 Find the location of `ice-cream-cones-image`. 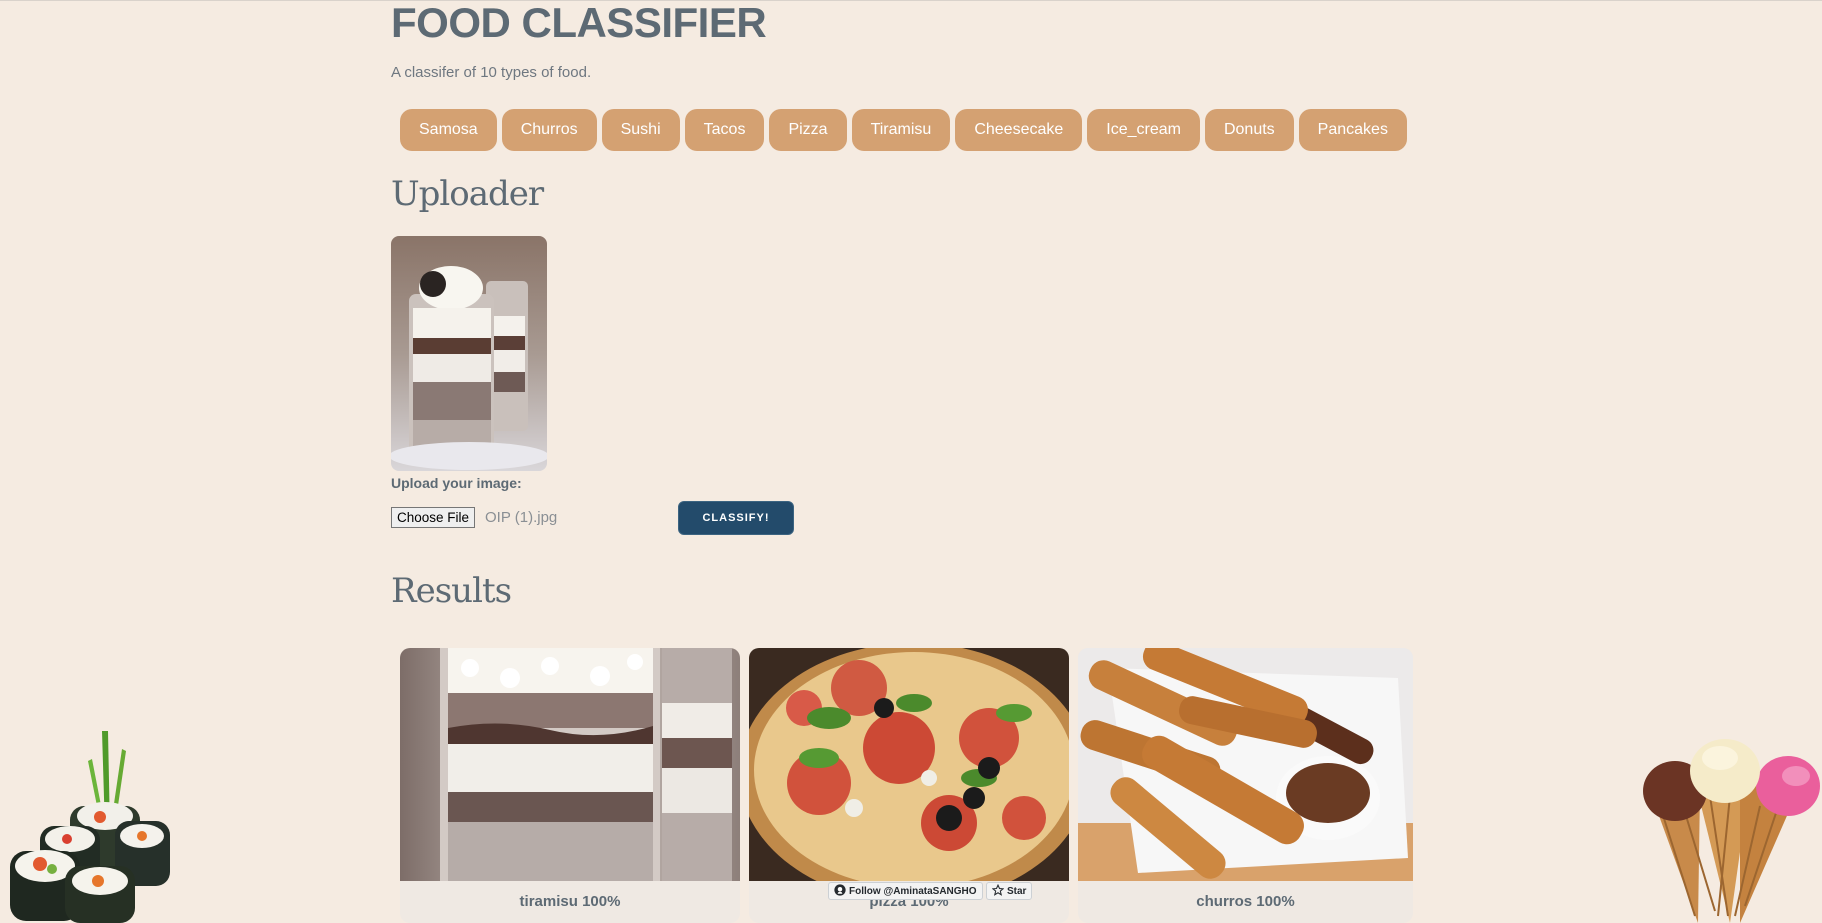

ice-cream-cones-image is located at coordinates (1731, 831).